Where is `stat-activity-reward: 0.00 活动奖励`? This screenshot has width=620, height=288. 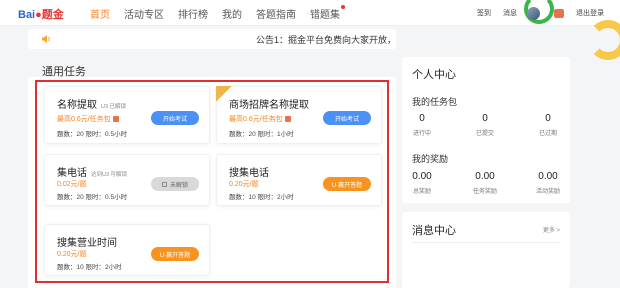
stat-activity-reward: 0.00 活动奖励 is located at coordinates (548, 183).